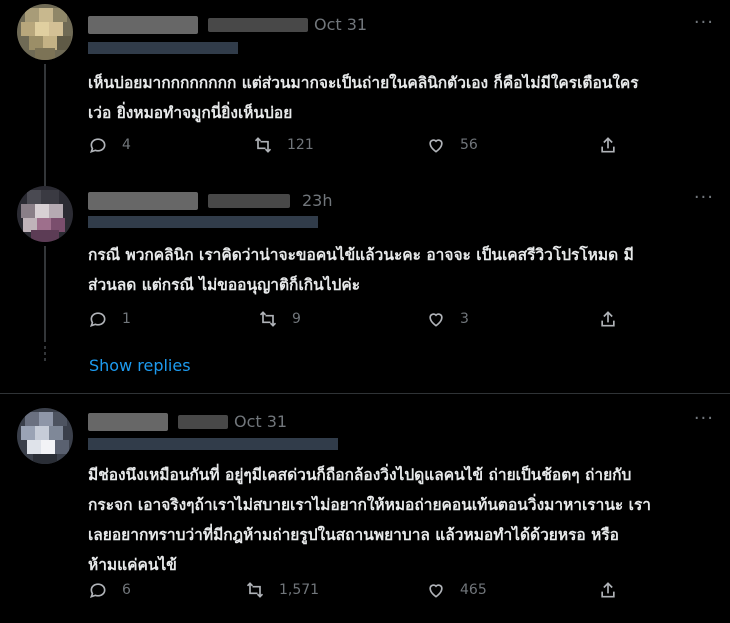  I want to click on reply-count: 4, so click(126, 145).